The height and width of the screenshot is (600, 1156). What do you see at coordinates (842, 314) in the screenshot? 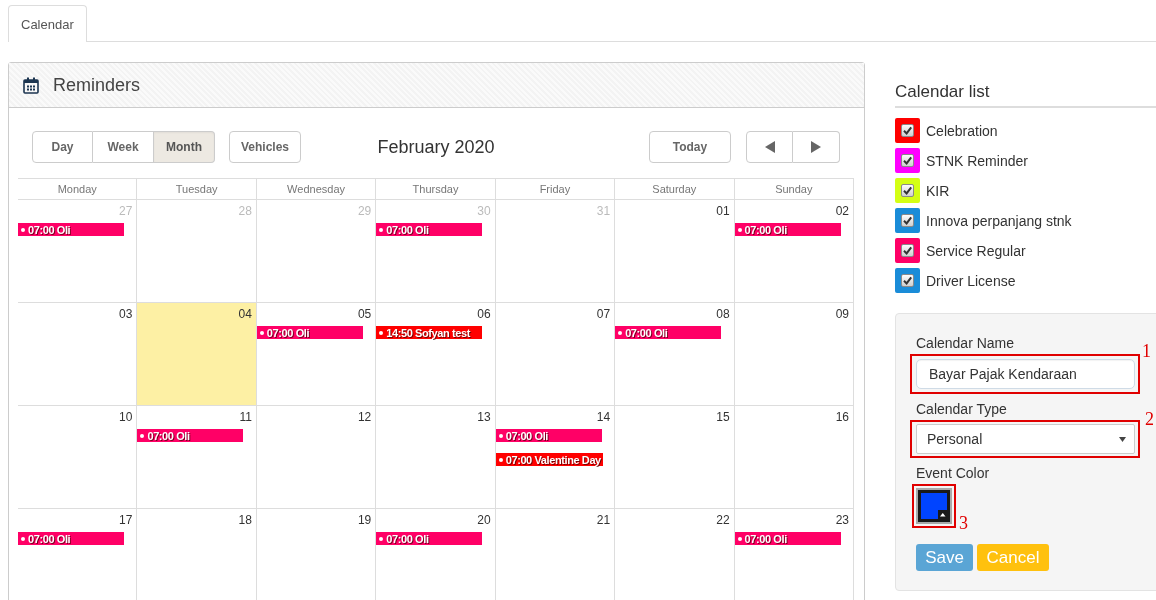
I see `day-number: 09` at bounding box center [842, 314].